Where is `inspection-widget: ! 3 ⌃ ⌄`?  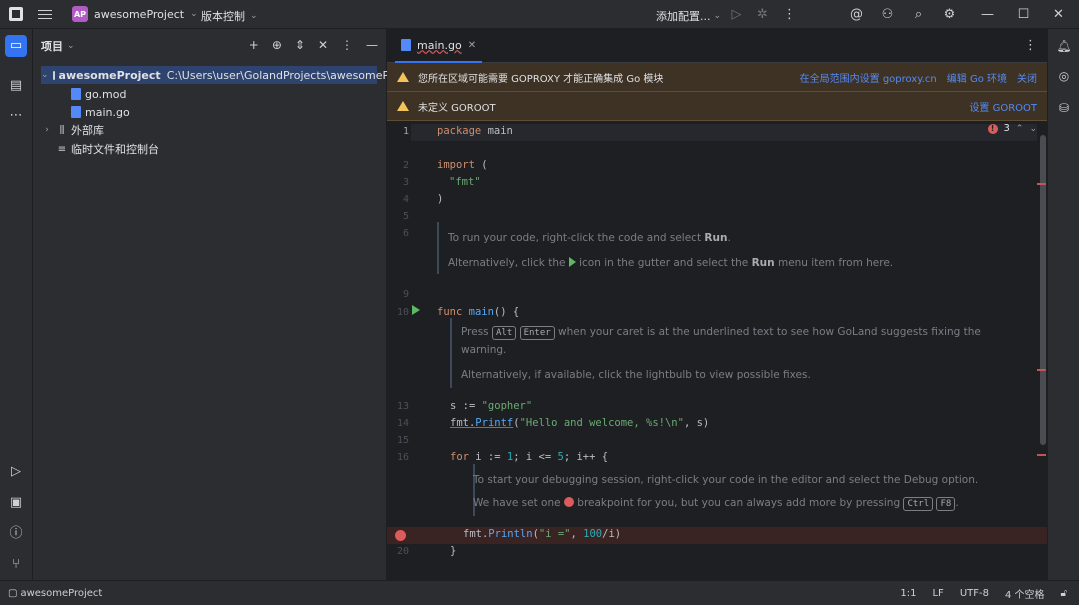 inspection-widget: ! 3 ⌃ ⌄ is located at coordinates (1012, 128).